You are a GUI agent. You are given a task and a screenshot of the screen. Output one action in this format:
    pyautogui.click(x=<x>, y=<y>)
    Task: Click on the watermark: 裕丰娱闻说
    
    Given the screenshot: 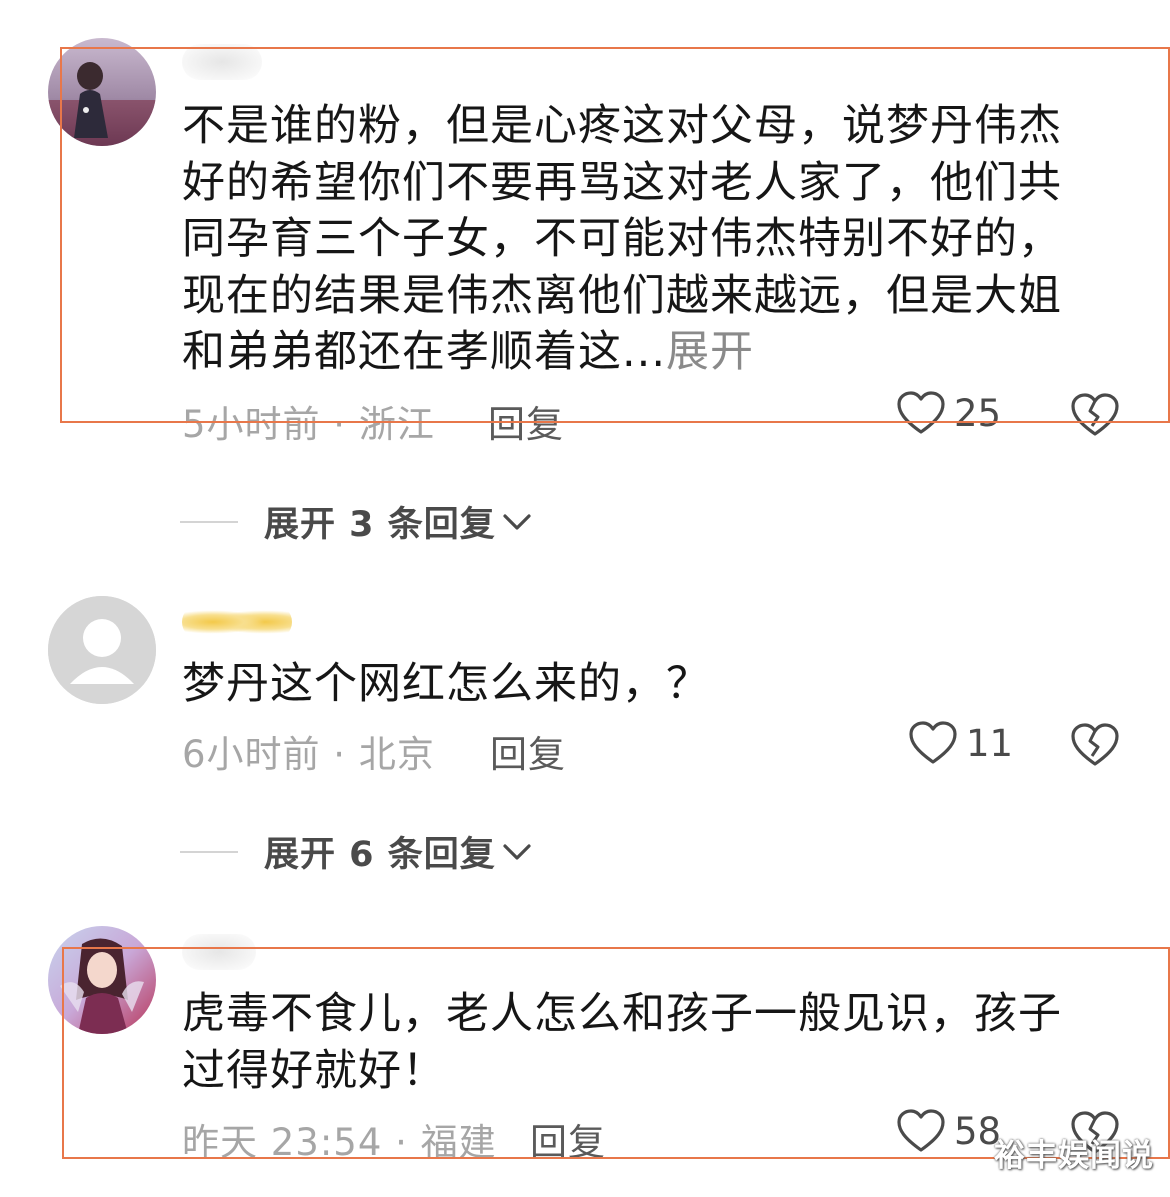 What is the action you would take?
    pyautogui.click(x=1074, y=1156)
    